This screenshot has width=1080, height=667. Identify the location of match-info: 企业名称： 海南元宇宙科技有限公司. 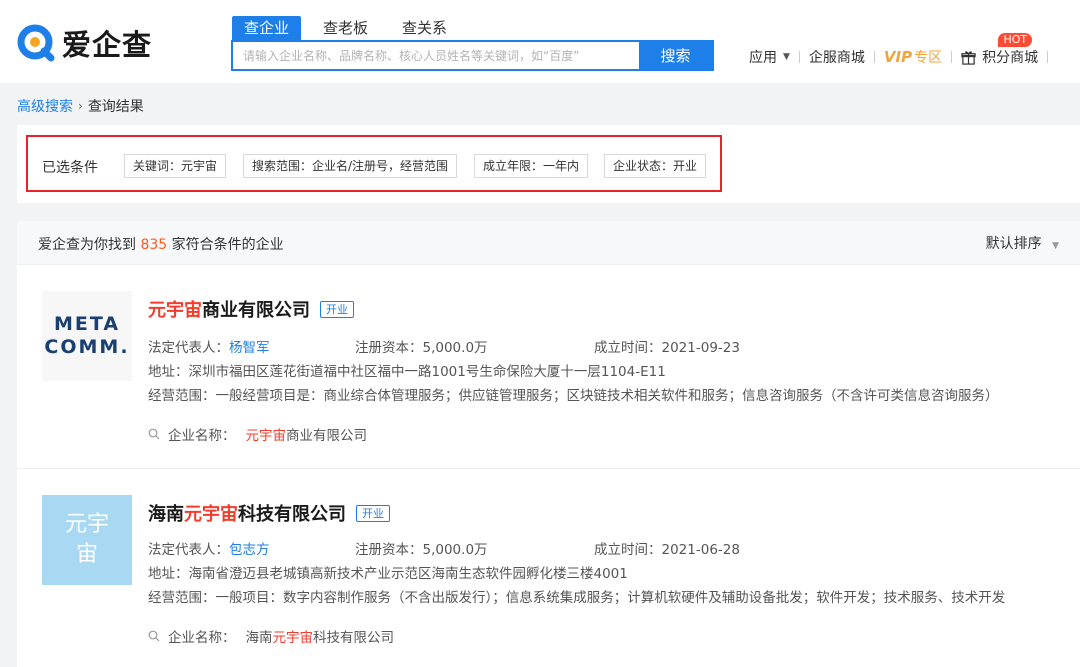
(271, 636).